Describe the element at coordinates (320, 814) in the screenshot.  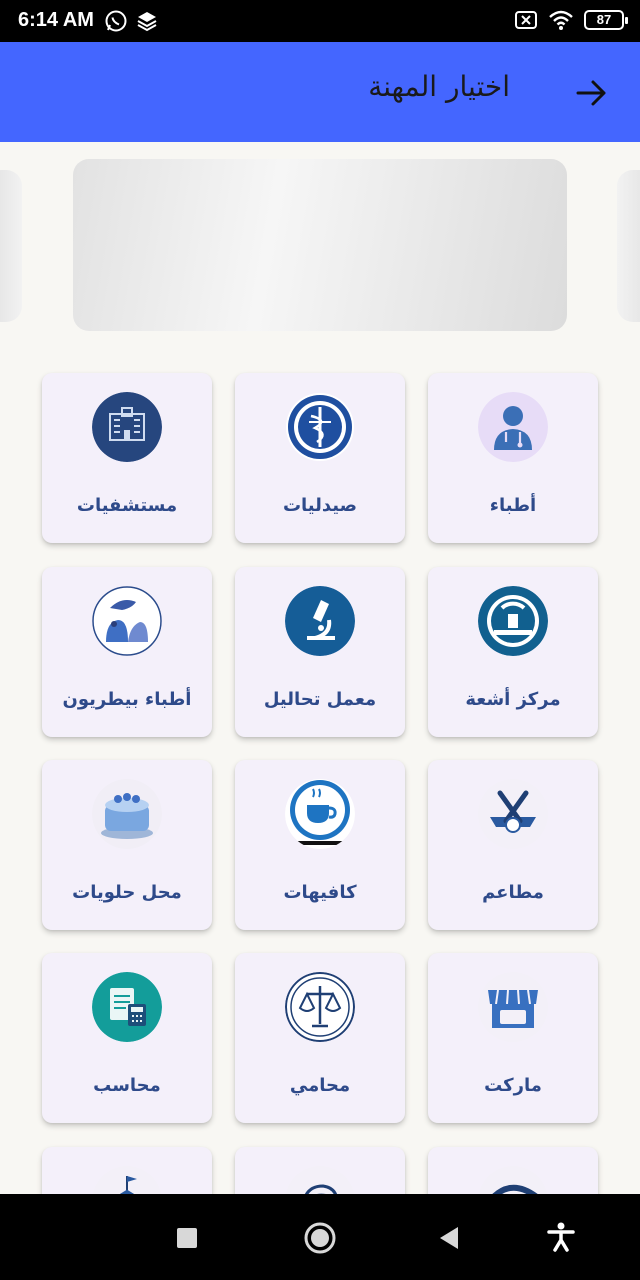
I see `coffee-cup-icon` at that location.